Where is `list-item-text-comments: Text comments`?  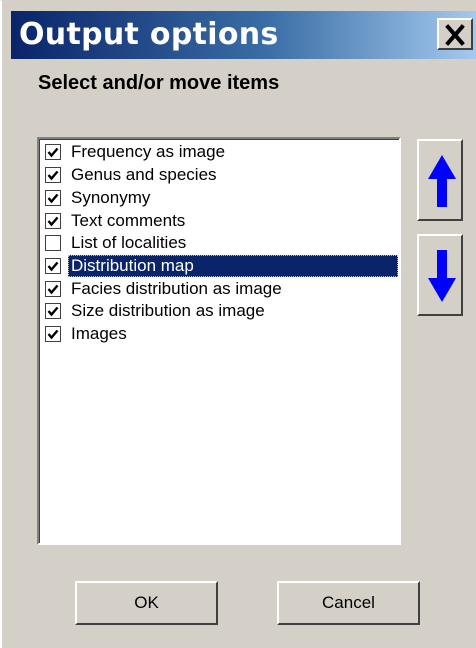 list-item-text-comments: Text comments is located at coordinates (221, 221).